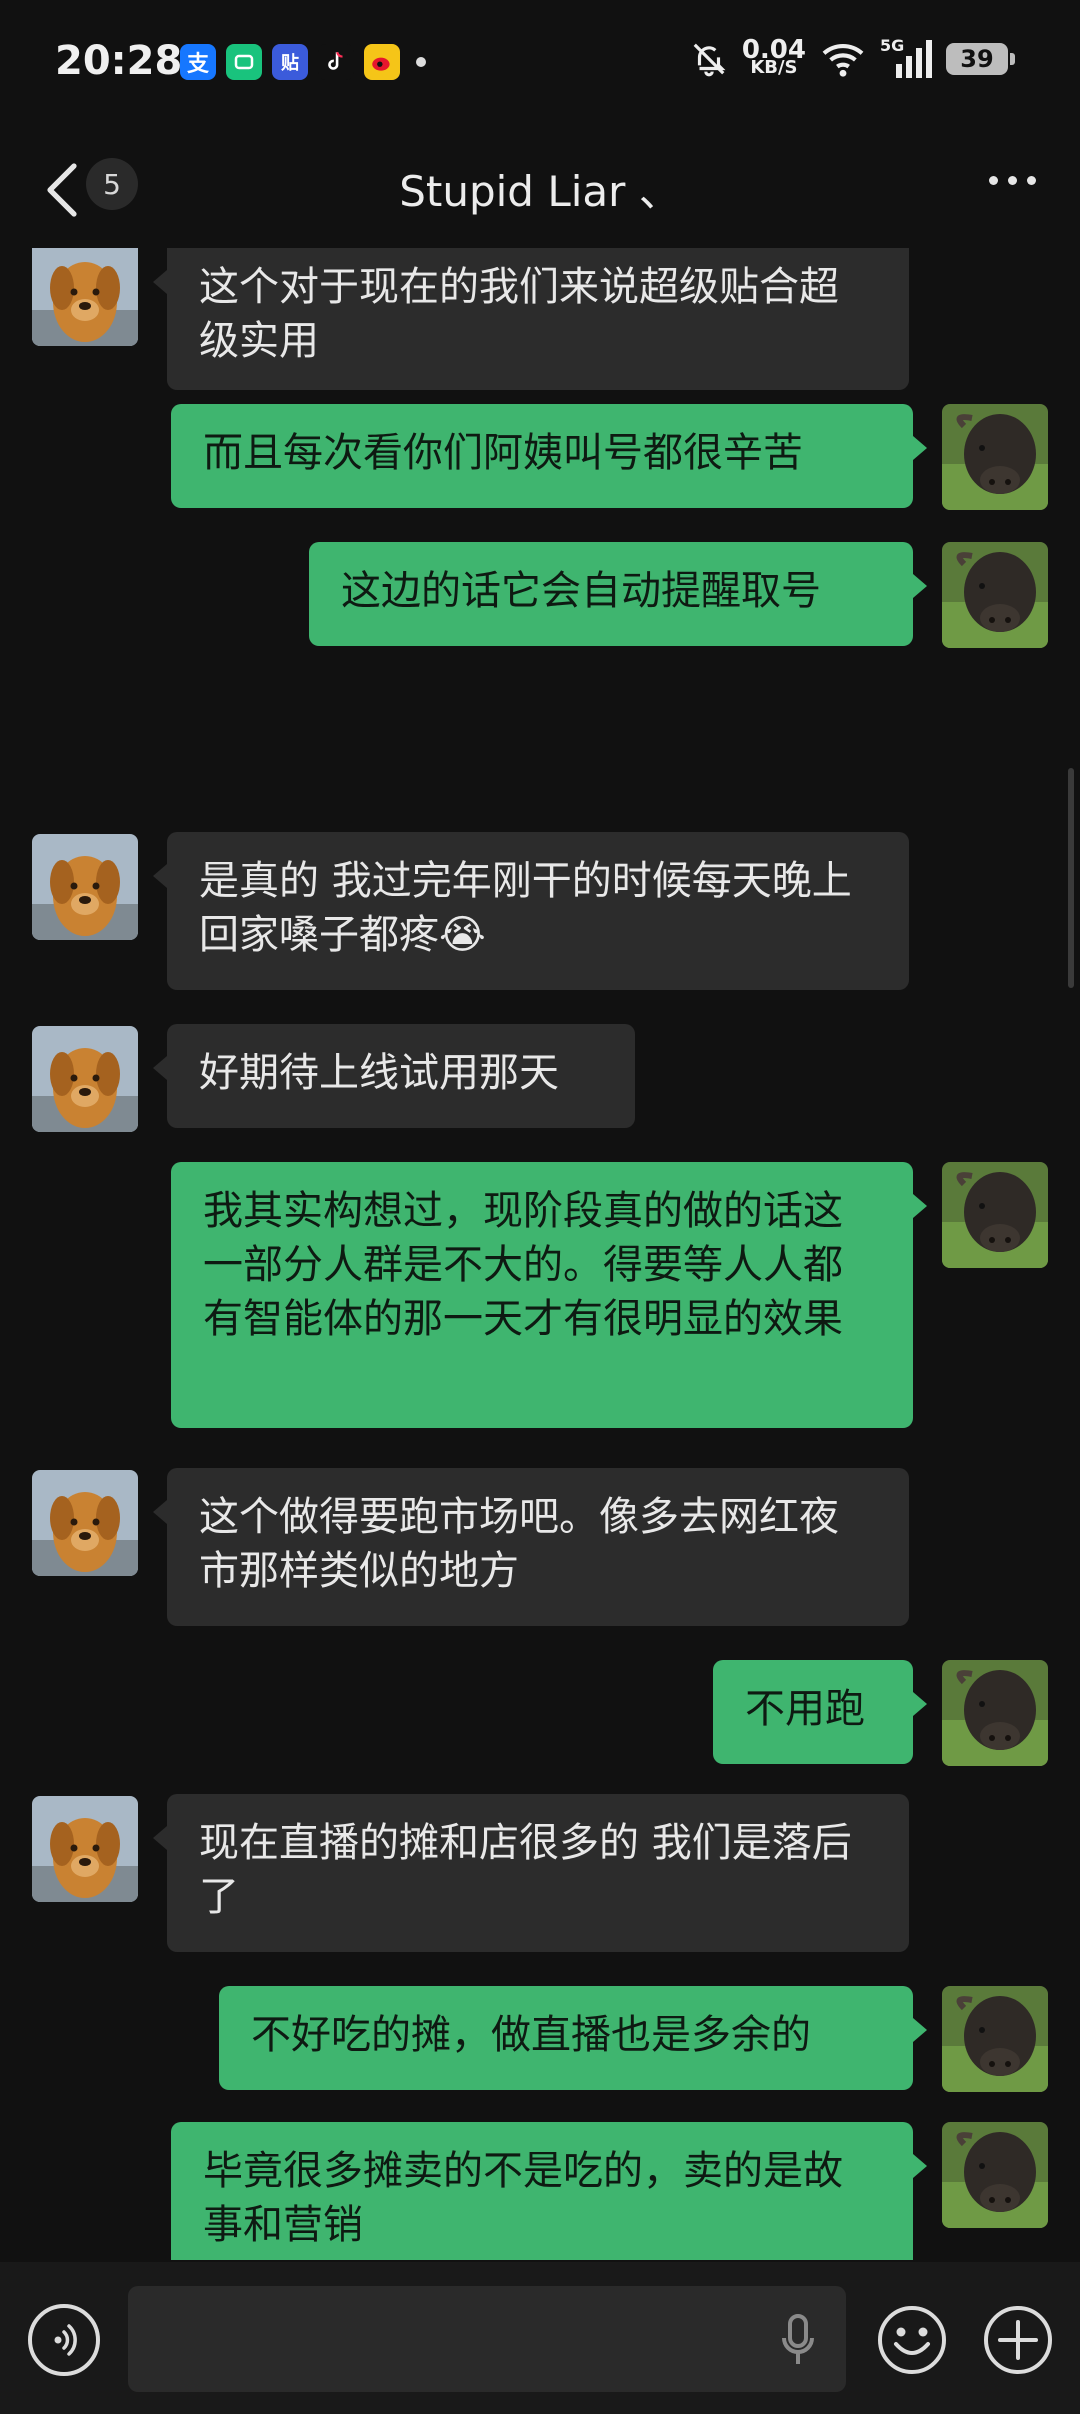 The image size is (1080, 2414). I want to click on system-status-icons: 0.04 KB/S 5G 39, so click(852, 57).